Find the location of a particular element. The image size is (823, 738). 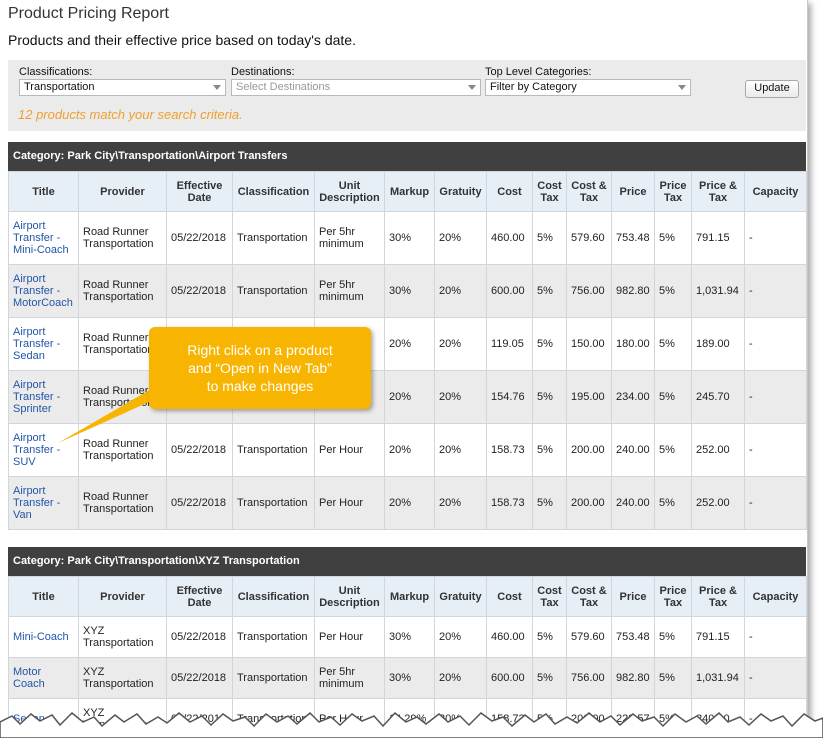

match-count-text: 12 products match your search criteria. is located at coordinates (130, 114).